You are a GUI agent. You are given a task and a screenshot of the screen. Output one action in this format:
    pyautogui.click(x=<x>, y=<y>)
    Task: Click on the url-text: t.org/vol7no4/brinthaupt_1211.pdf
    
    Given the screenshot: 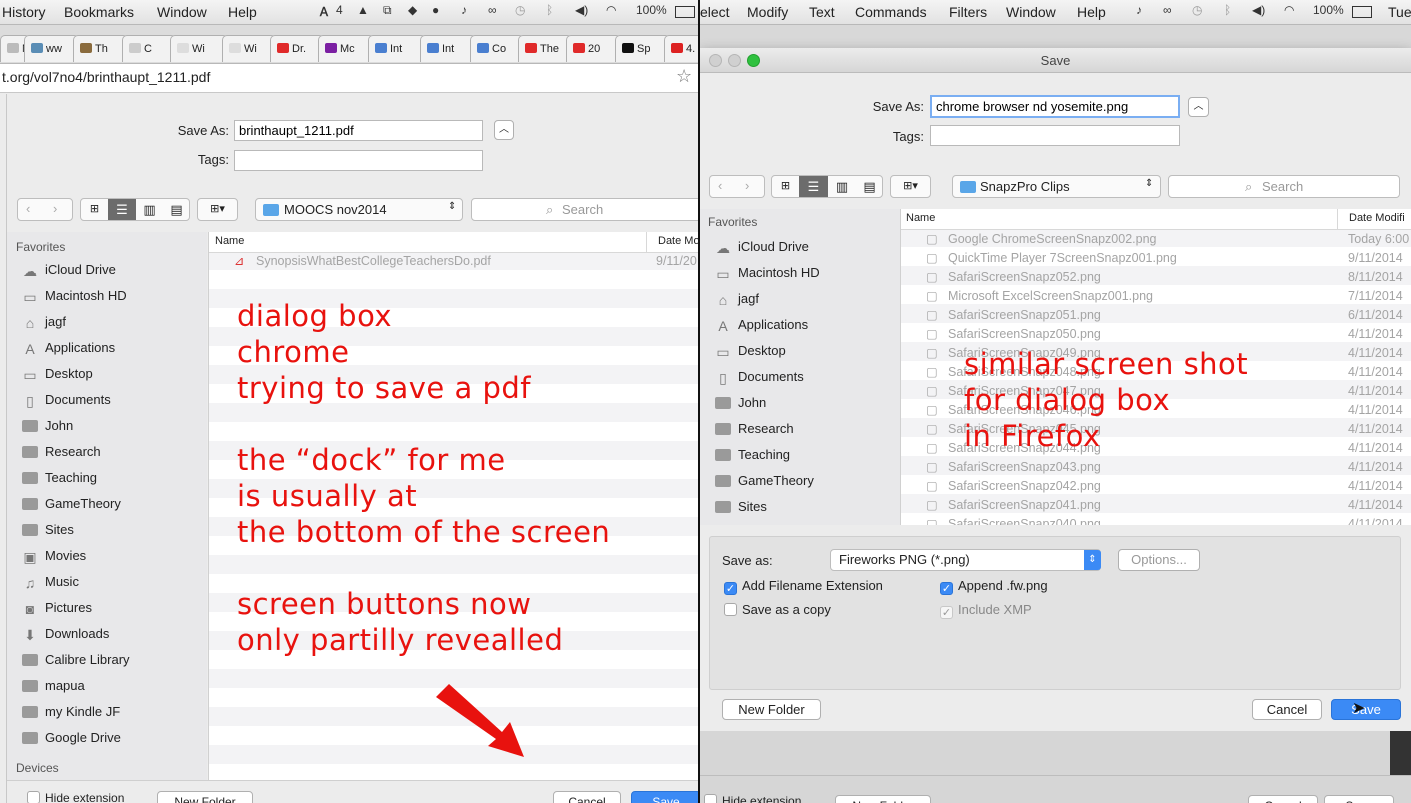 What is the action you would take?
    pyautogui.click(x=106, y=77)
    